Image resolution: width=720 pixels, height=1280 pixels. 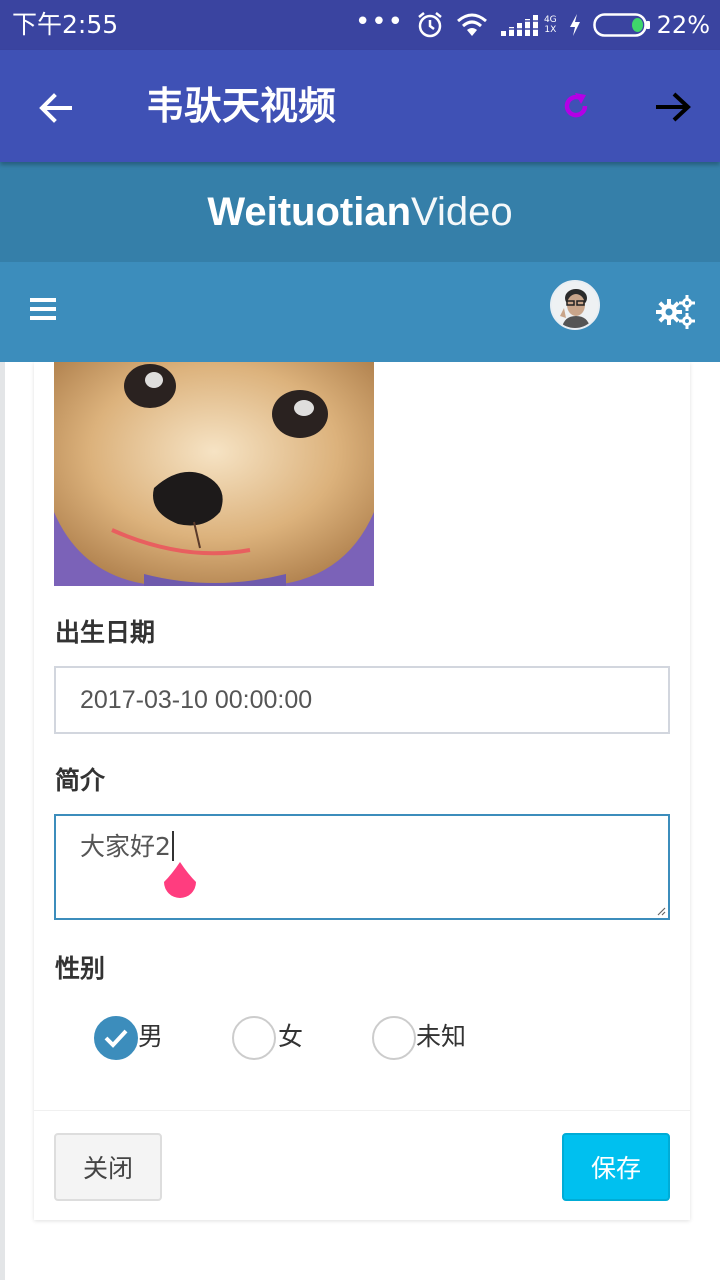 What do you see at coordinates (430, 25) in the screenshot?
I see `alarm-icon` at bounding box center [430, 25].